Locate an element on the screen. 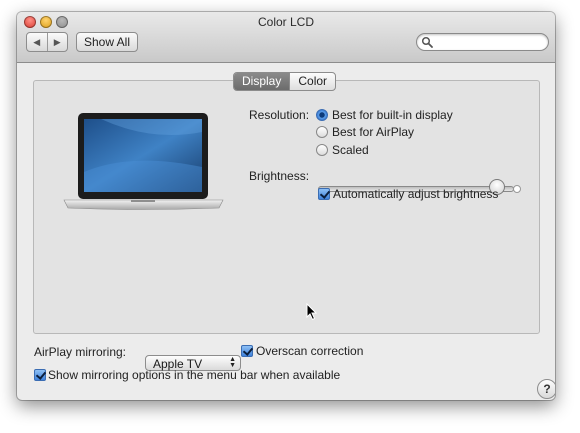 This screenshot has width=580, height=433. title-bar: Color LCD ◀ ▶ Show All is located at coordinates (286, 37).